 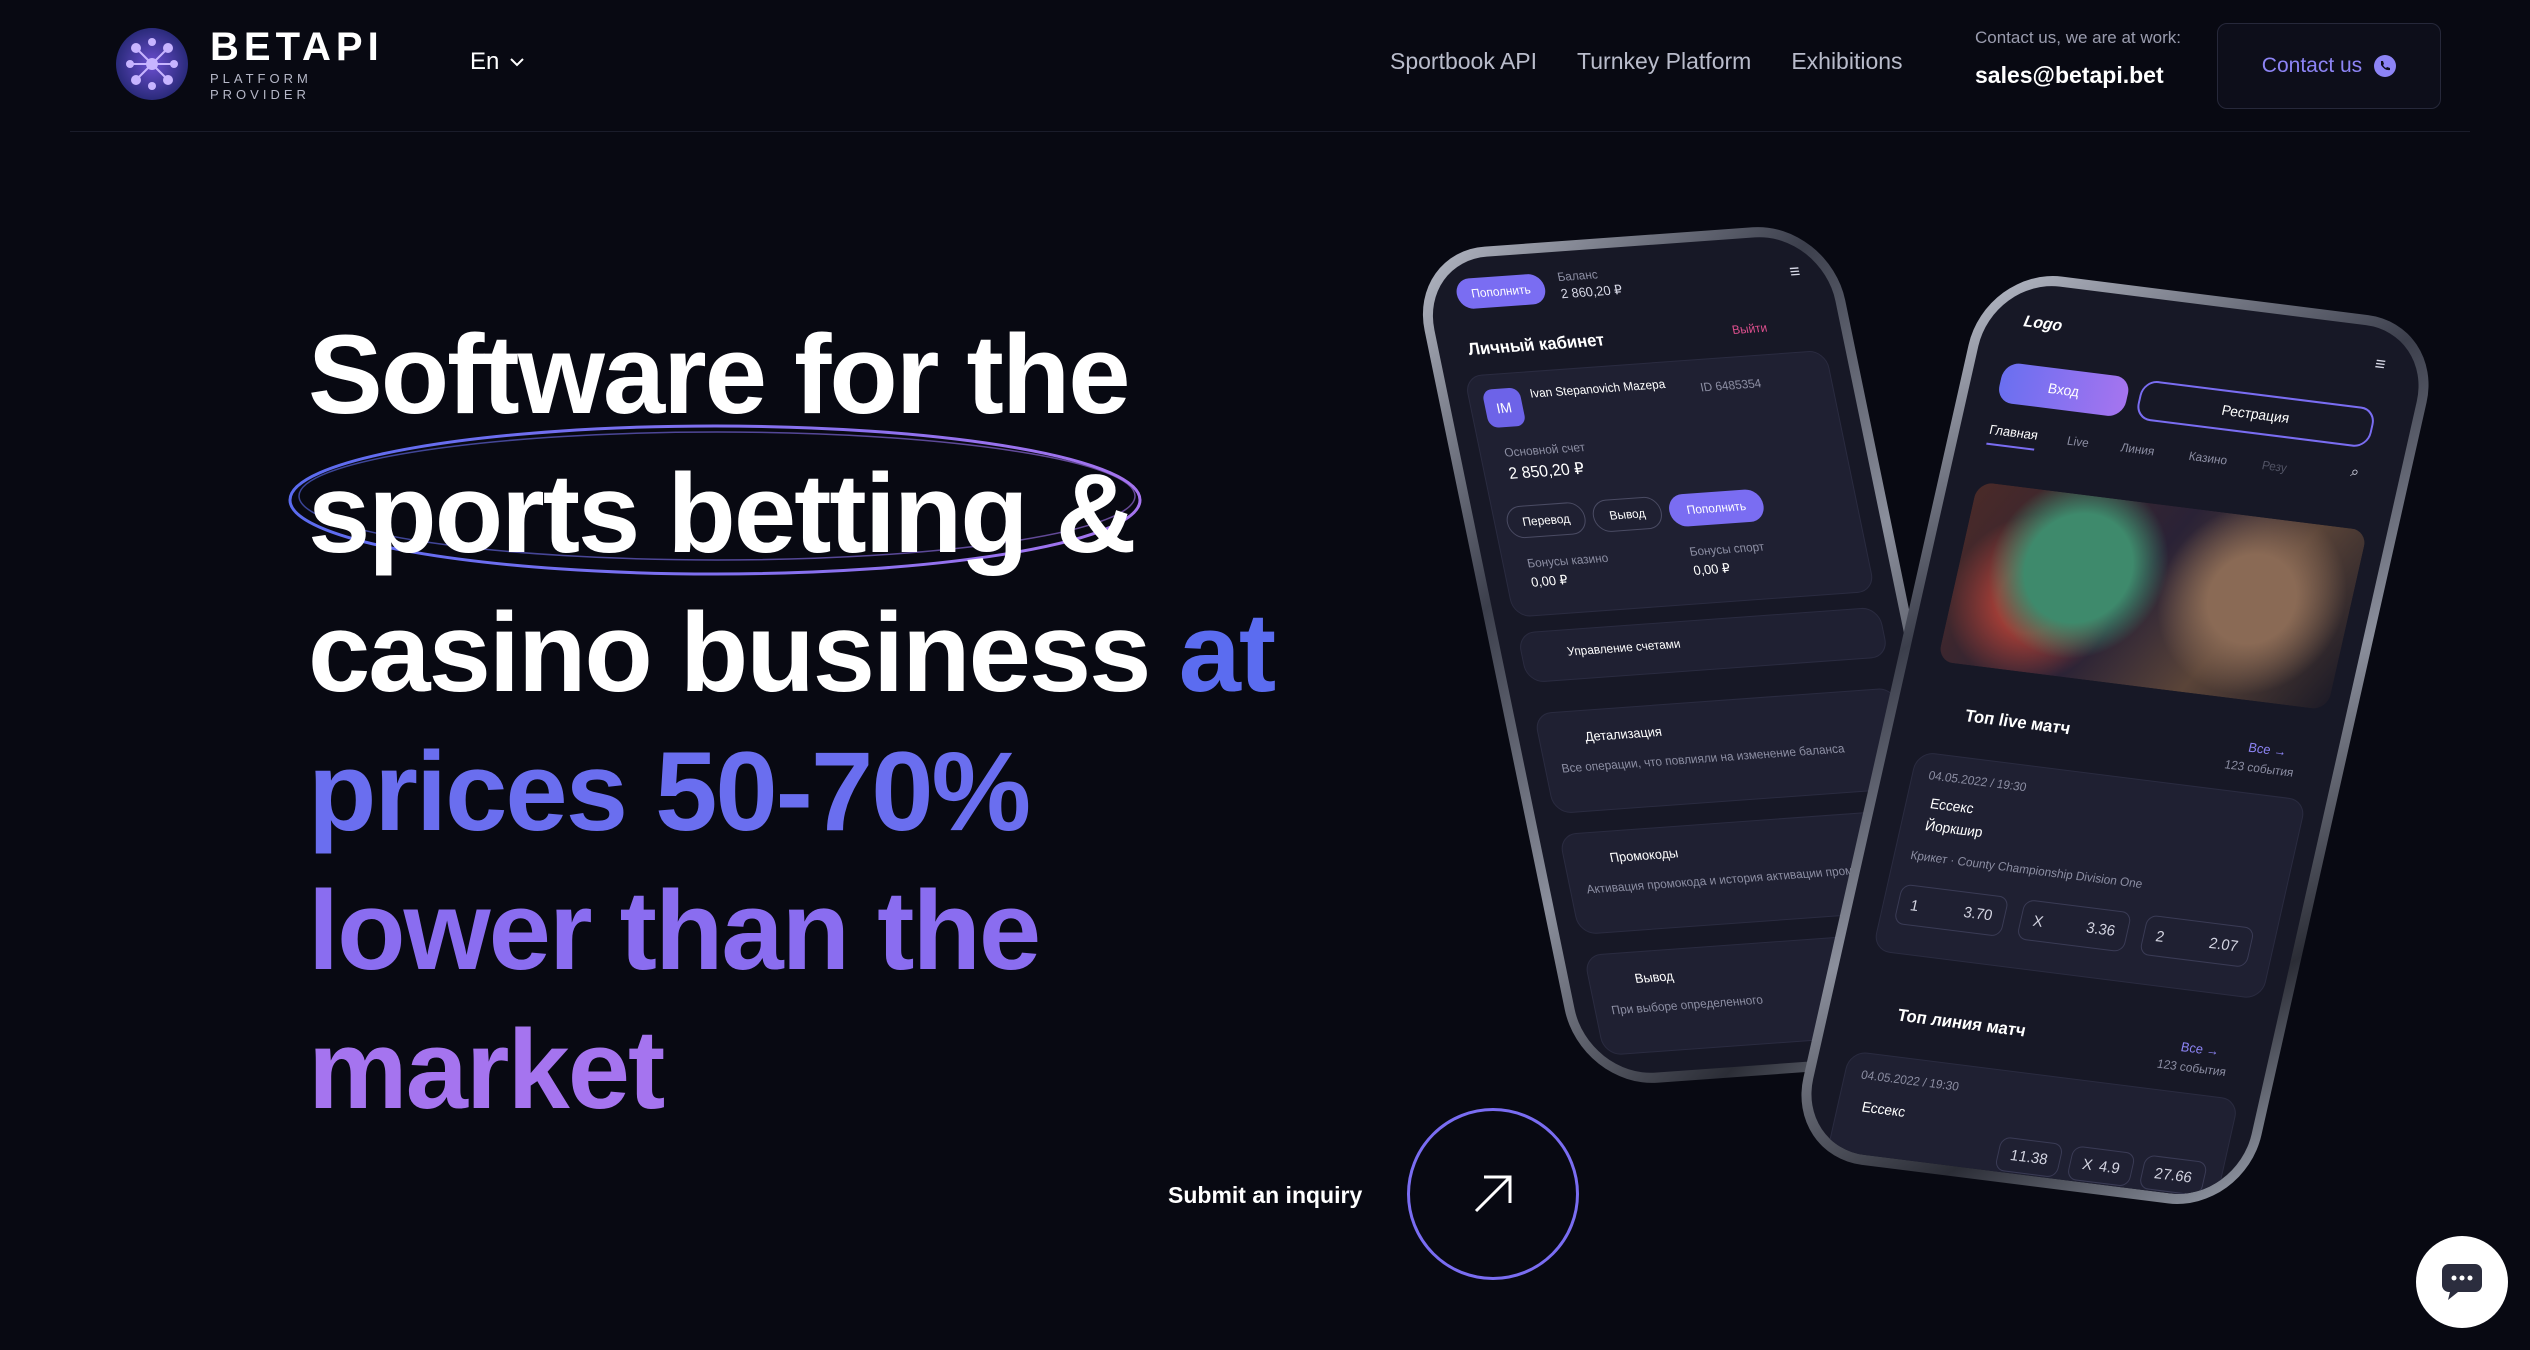 I want to click on top-line-title: Топ линия матч, so click(x=1961, y=1023).